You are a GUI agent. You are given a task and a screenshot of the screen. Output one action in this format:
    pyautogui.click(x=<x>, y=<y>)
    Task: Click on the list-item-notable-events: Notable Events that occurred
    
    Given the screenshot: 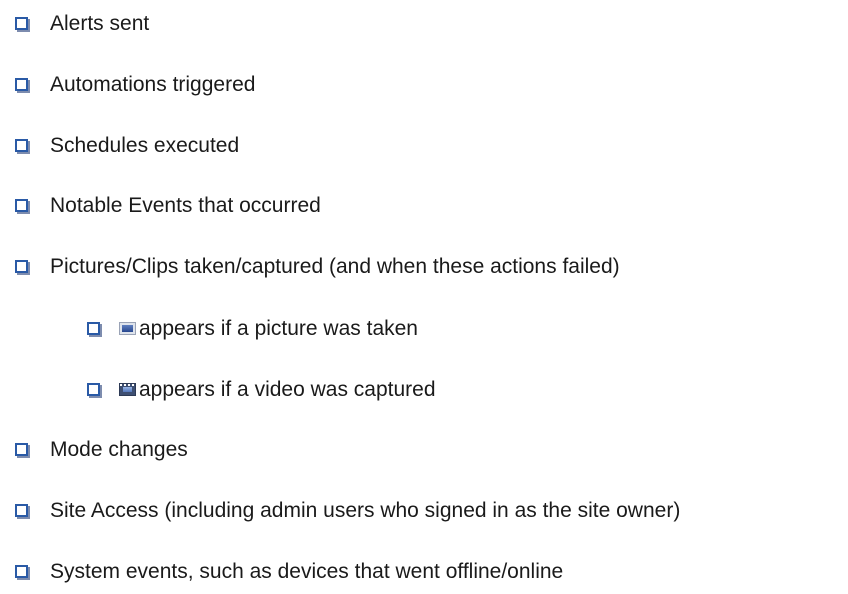 What is the action you would take?
    pyautogui.click(x=168, y=206)
    